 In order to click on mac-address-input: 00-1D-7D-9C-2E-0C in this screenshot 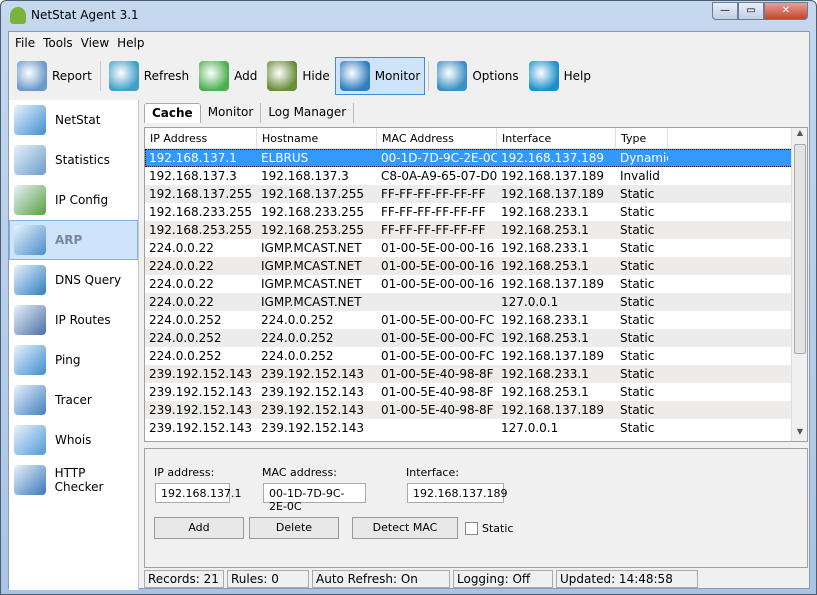, I will do `click(314, 498)`.